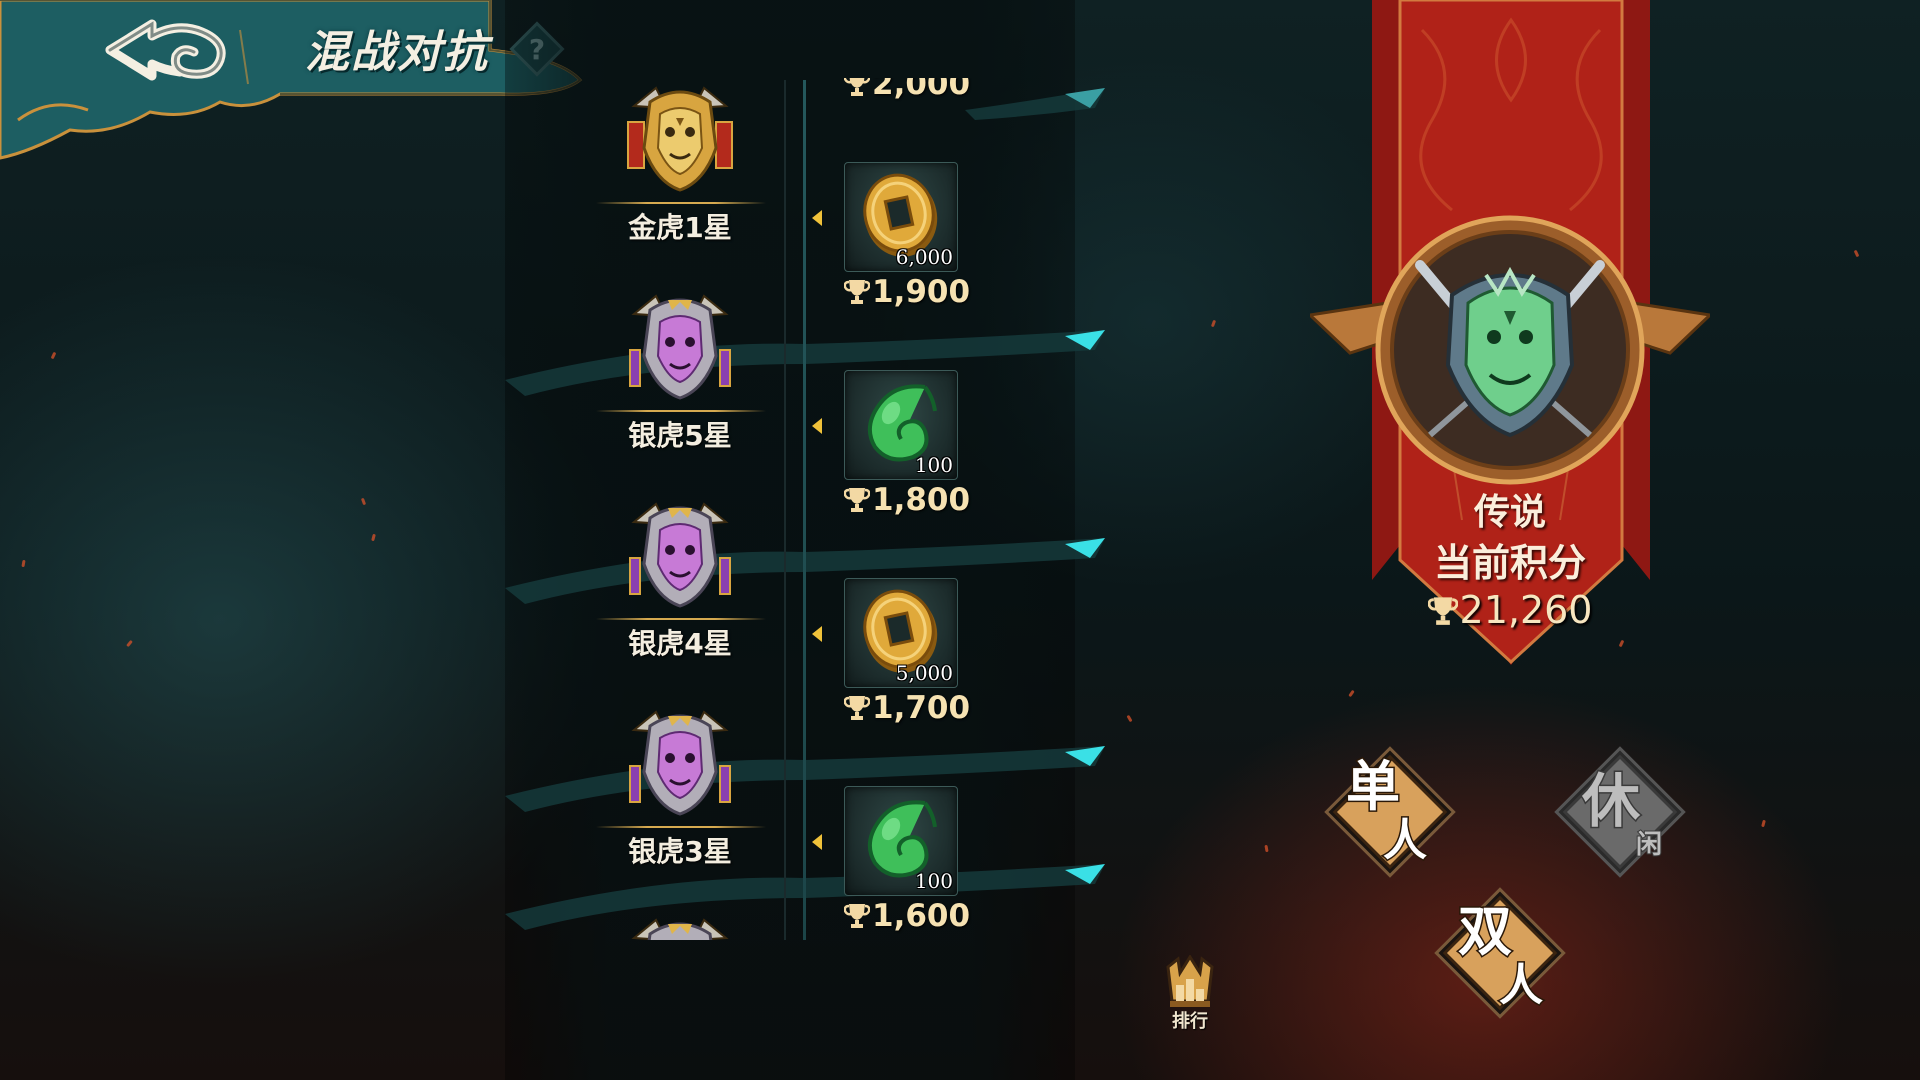 The image size is (1920, 1080). I want to click on tier-row: 银虎4星 1,800 5,000, so click(795, 592).